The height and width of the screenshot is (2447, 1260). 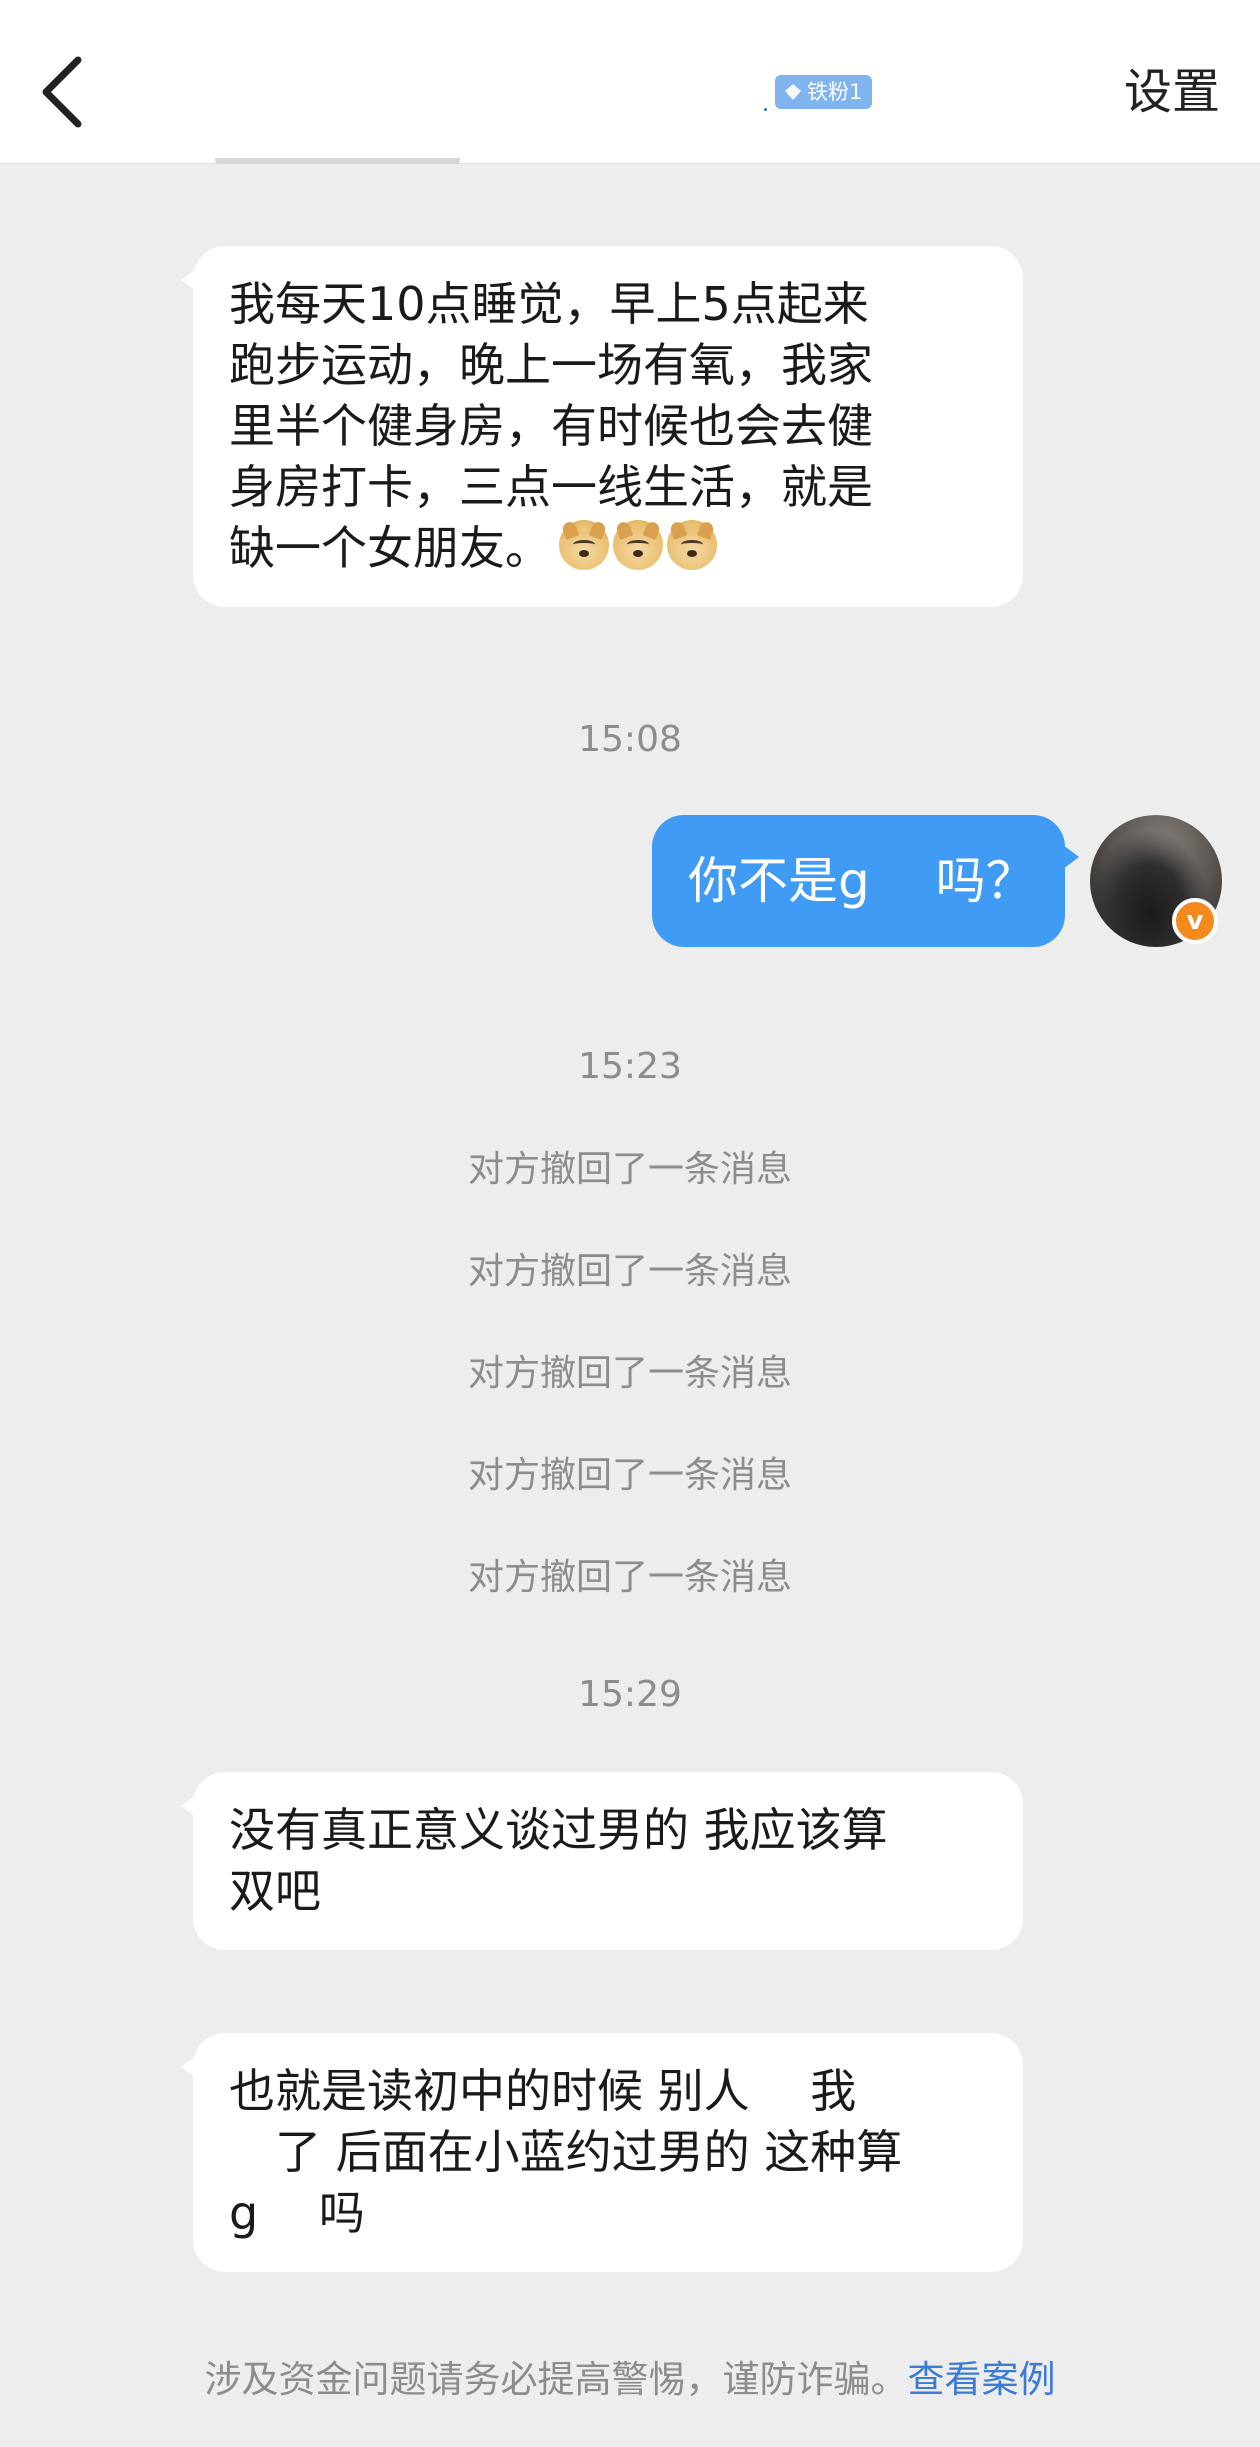 I want to click on message-line: 也就是读初中的时候 别人 我, so click(x=543, y=2091).